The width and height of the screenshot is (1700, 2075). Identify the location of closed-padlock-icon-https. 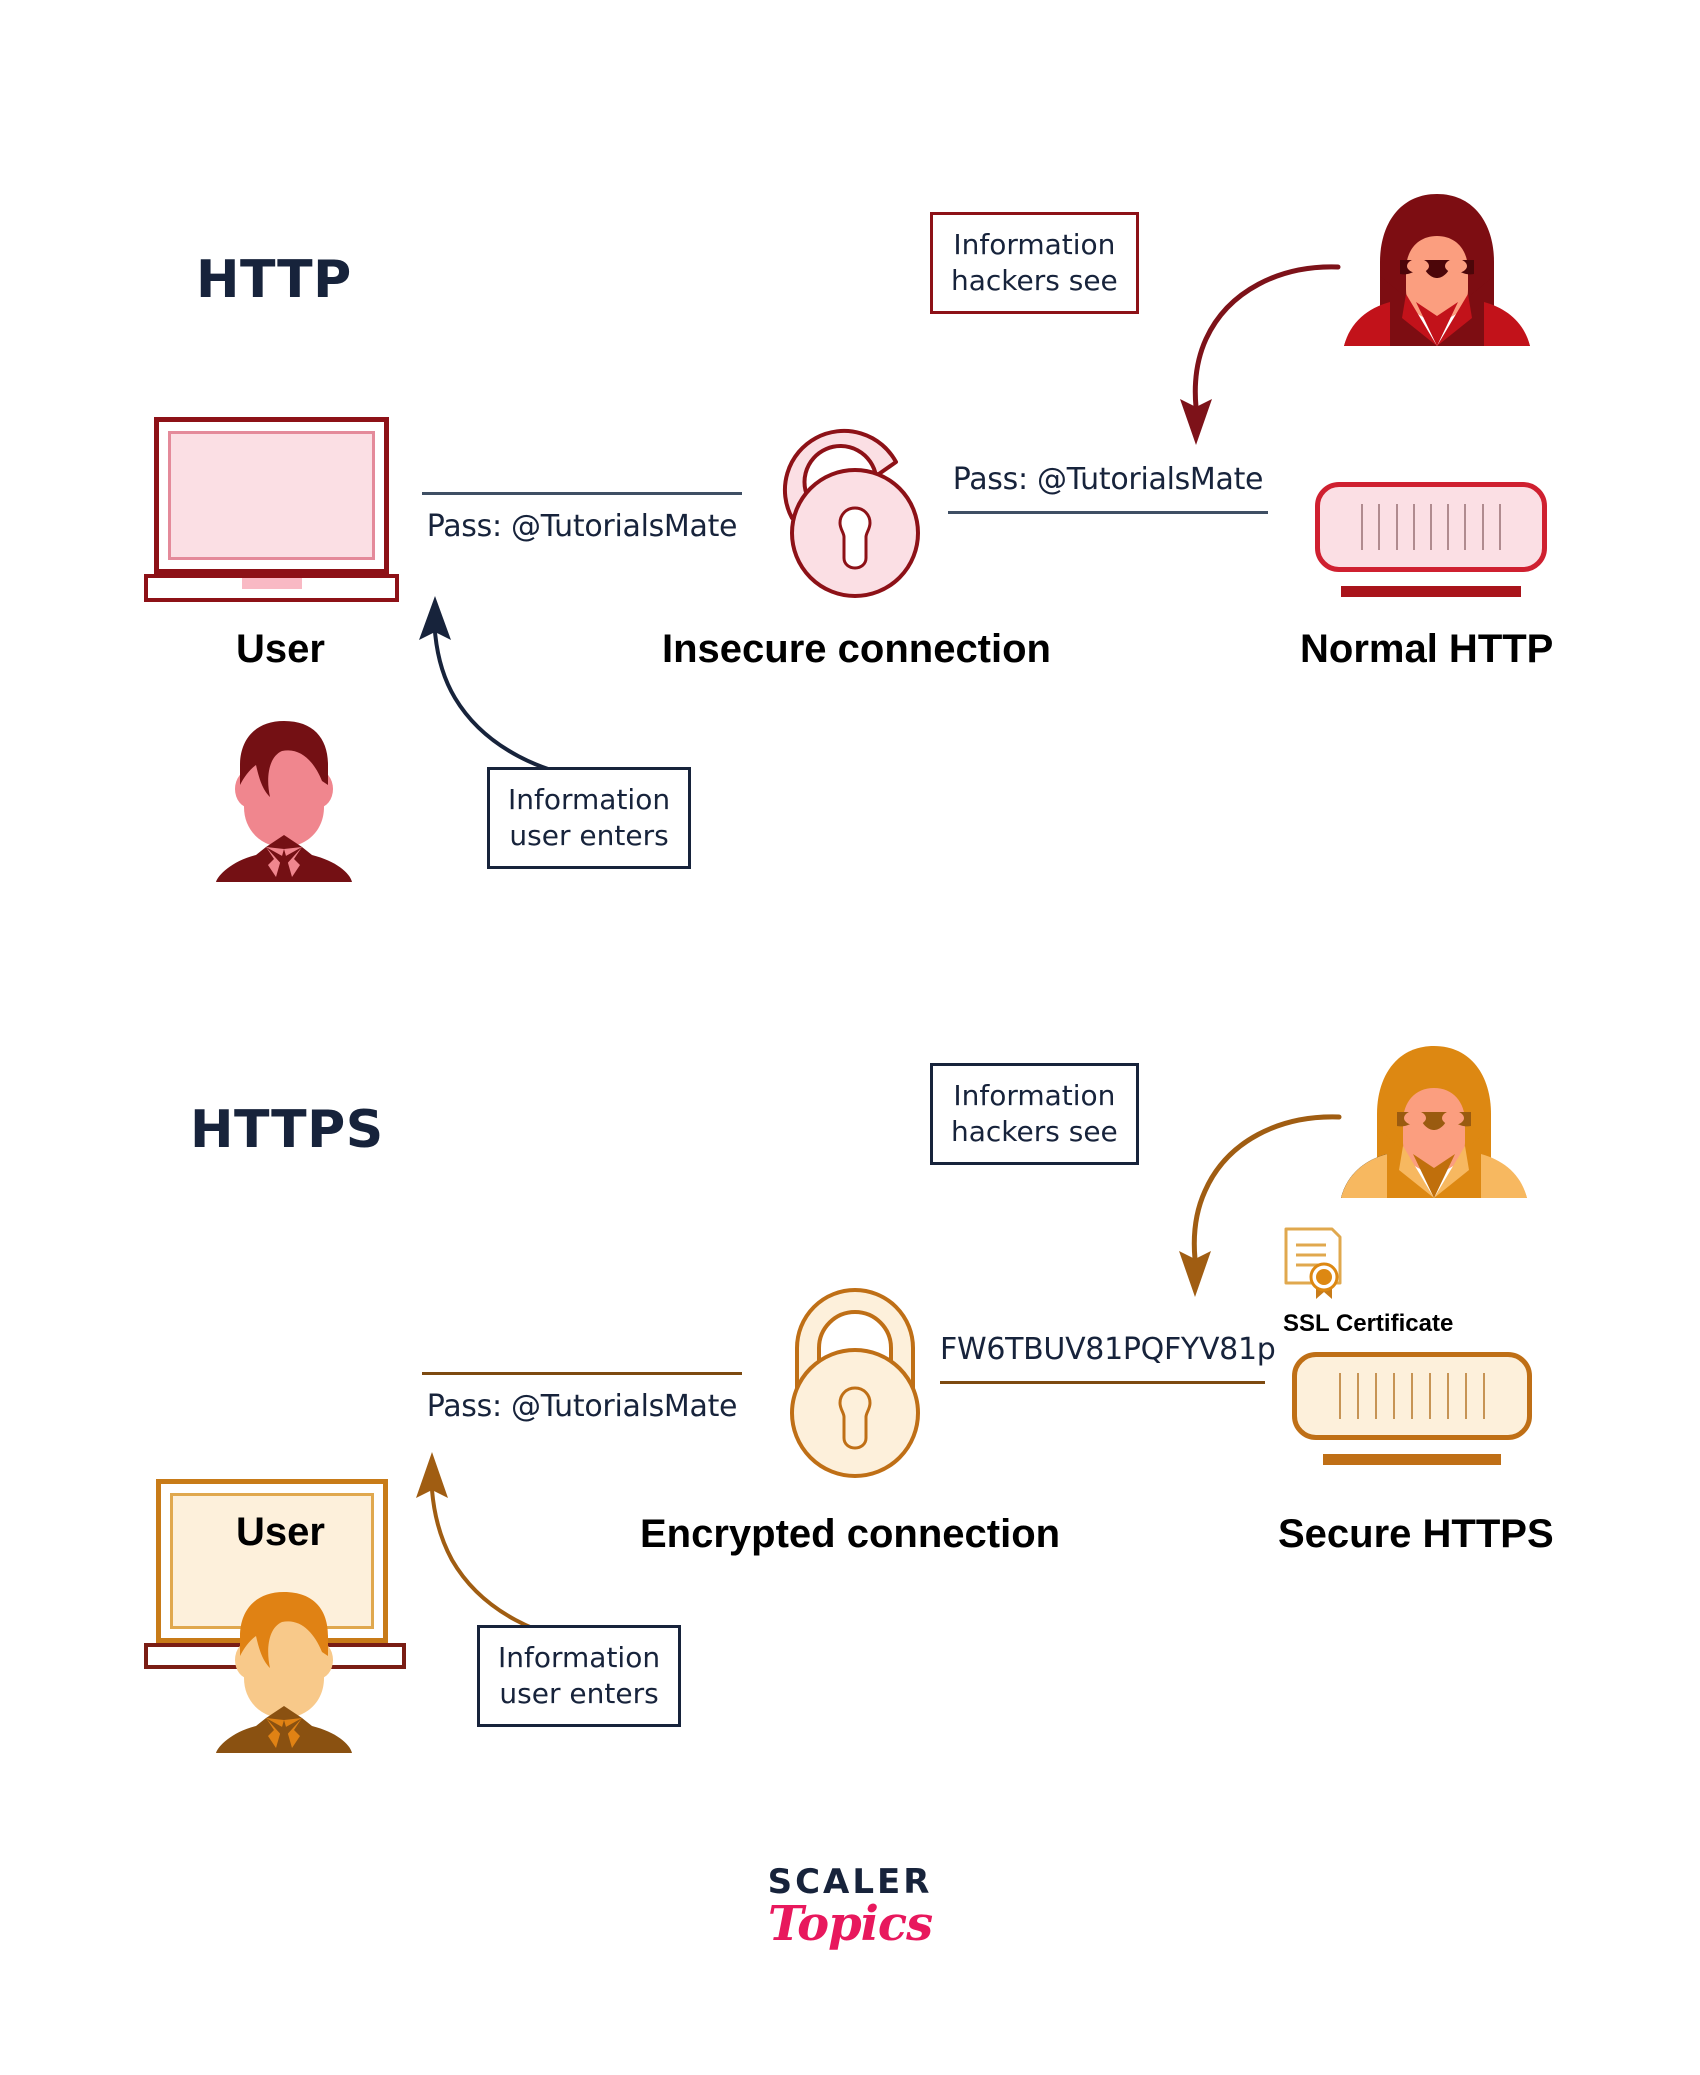
(855, 1378).